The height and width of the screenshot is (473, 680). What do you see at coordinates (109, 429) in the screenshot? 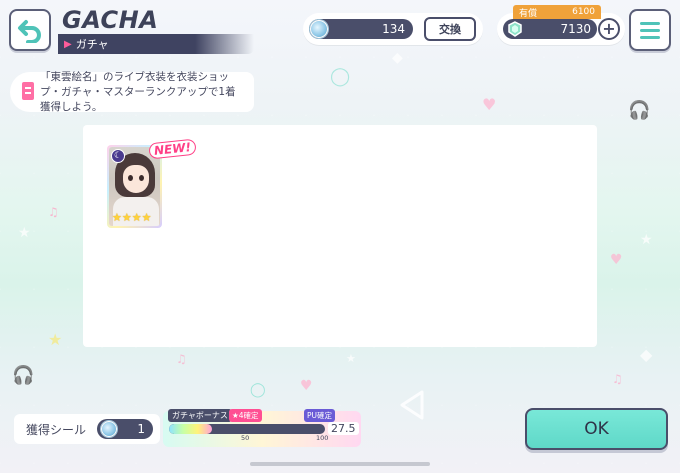
I see `sticker-icon` at bounding box center [109, 429].